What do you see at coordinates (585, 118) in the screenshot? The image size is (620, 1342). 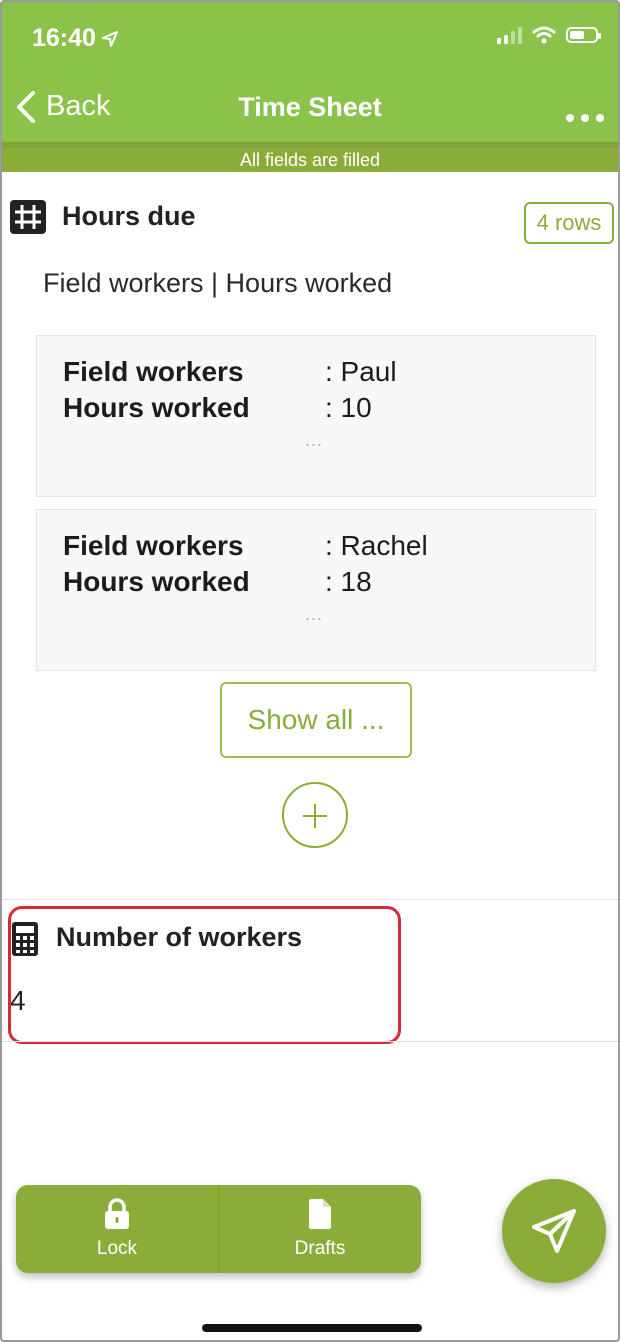 I see `more-icon` at bounding box center [585, 118].